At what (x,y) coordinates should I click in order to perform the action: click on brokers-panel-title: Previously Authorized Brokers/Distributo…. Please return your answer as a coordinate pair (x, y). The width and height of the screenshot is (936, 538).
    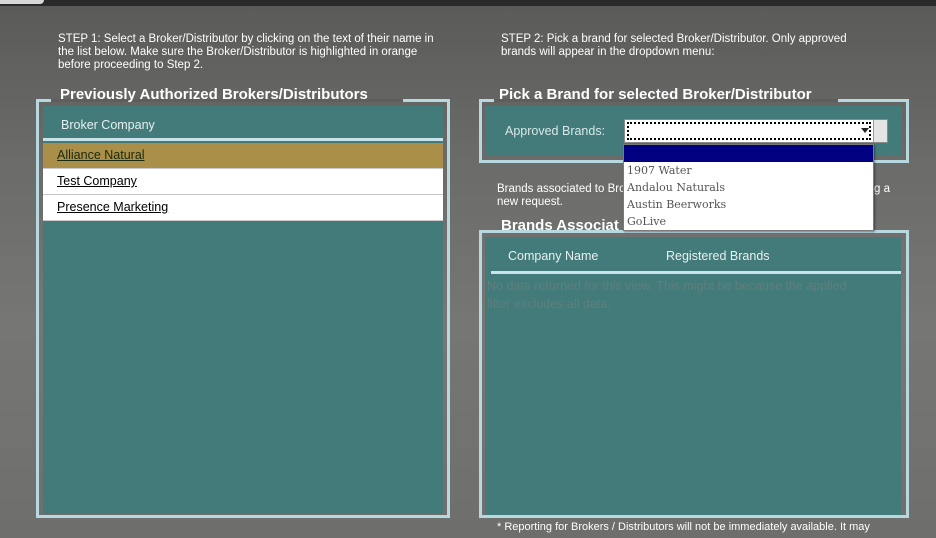
    Looking at the image, I should click on (214, 94).